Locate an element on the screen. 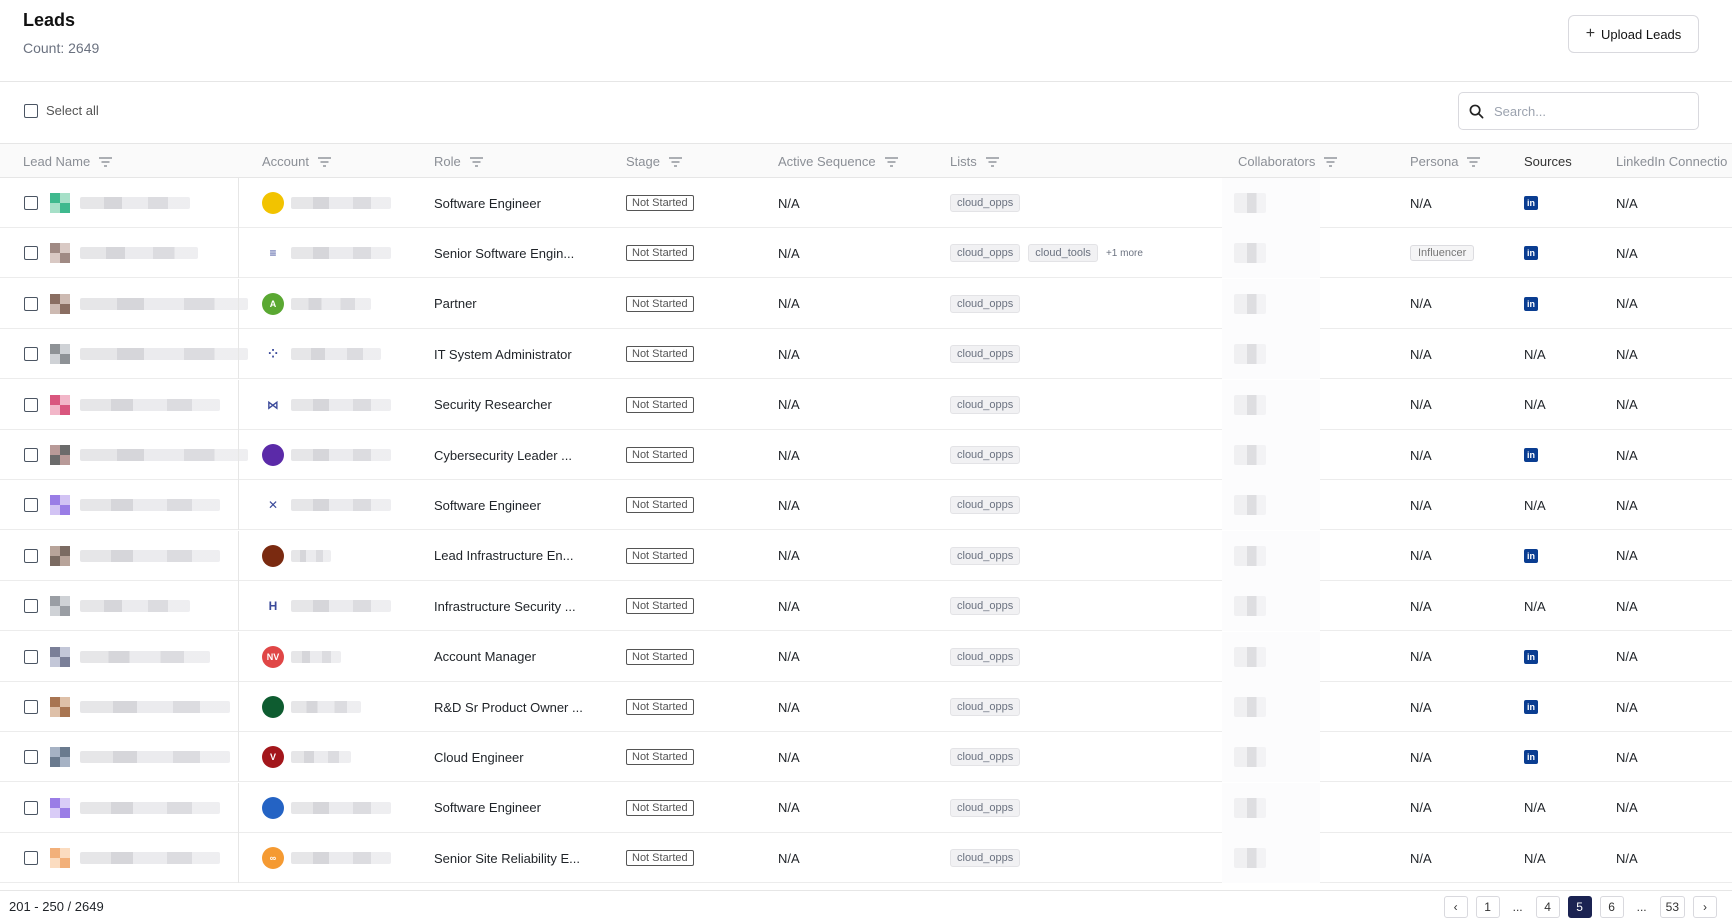  table-row: A Partner Not Started N/A cloud_opps N/A in N/A is located at coordinates (866, 303).